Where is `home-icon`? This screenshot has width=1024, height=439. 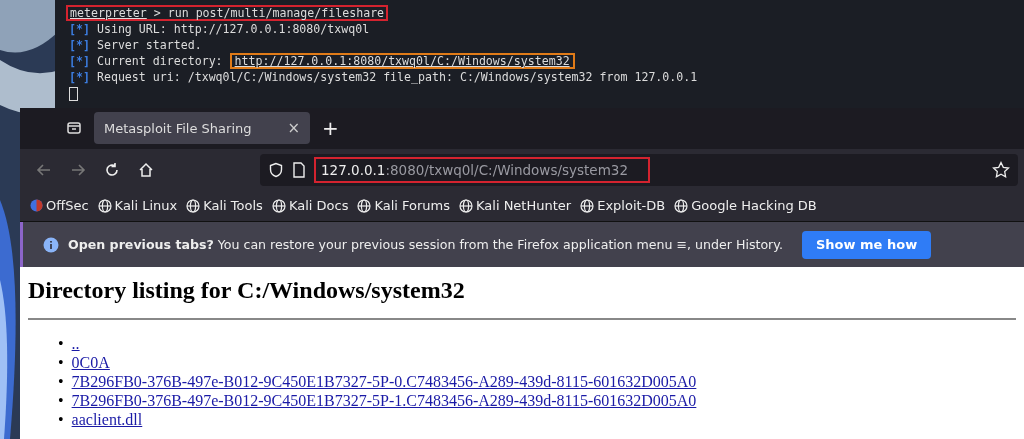
home-icon is located at coordinates (146, 169).